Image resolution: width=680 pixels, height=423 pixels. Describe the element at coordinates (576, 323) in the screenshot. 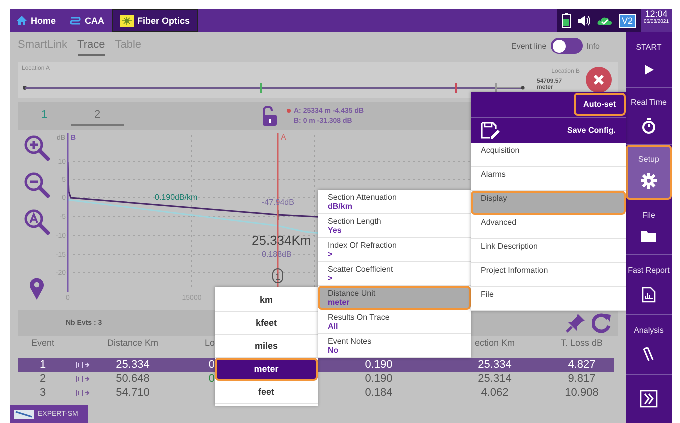

I see `pushpin-icon` at that location.